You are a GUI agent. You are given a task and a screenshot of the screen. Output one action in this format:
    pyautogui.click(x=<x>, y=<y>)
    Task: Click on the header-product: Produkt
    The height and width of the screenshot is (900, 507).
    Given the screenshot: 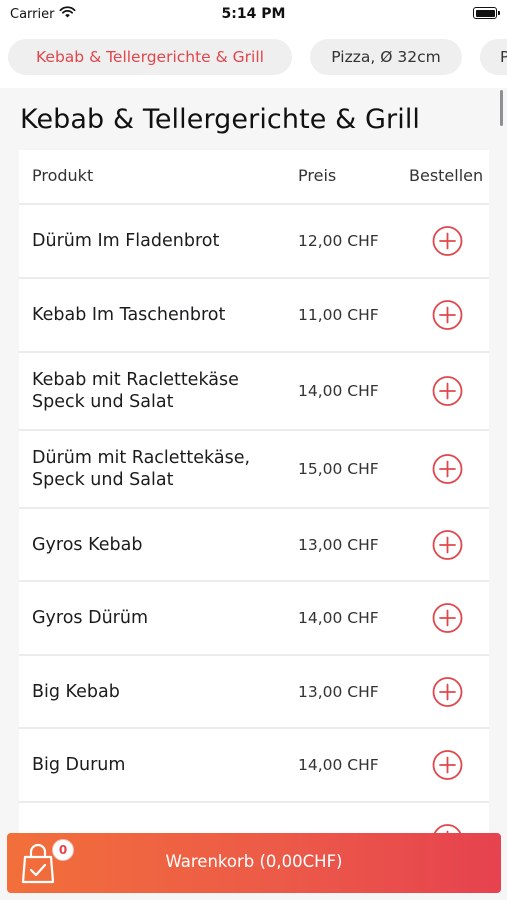 What is the action you would take?
    pyautogui.click(x=63, y=175)
    